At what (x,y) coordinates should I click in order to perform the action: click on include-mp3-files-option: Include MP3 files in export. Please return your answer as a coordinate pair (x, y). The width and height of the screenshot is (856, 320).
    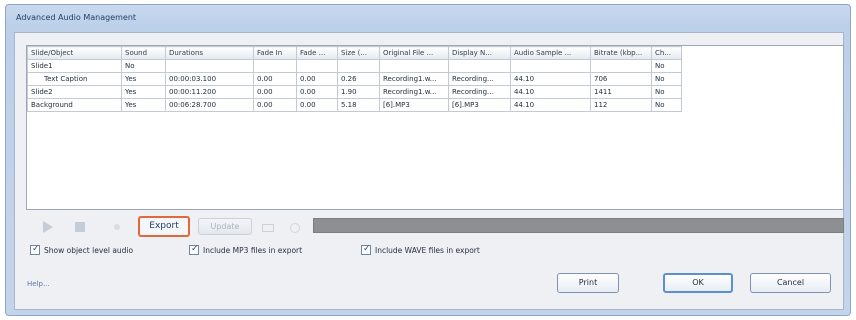
    Looking at the image, I should click on (246, 249).